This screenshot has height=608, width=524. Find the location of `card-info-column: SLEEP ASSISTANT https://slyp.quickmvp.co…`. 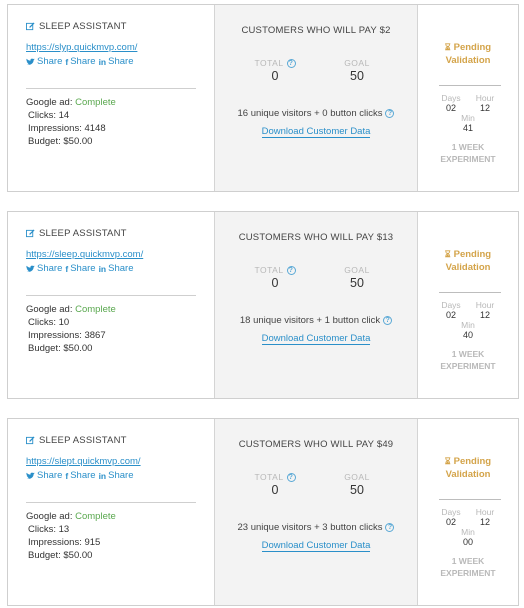

card-info-column: SLEEP ASSISTANT https://slyp.quickmvp.co… is located at coordinates (111, 98).